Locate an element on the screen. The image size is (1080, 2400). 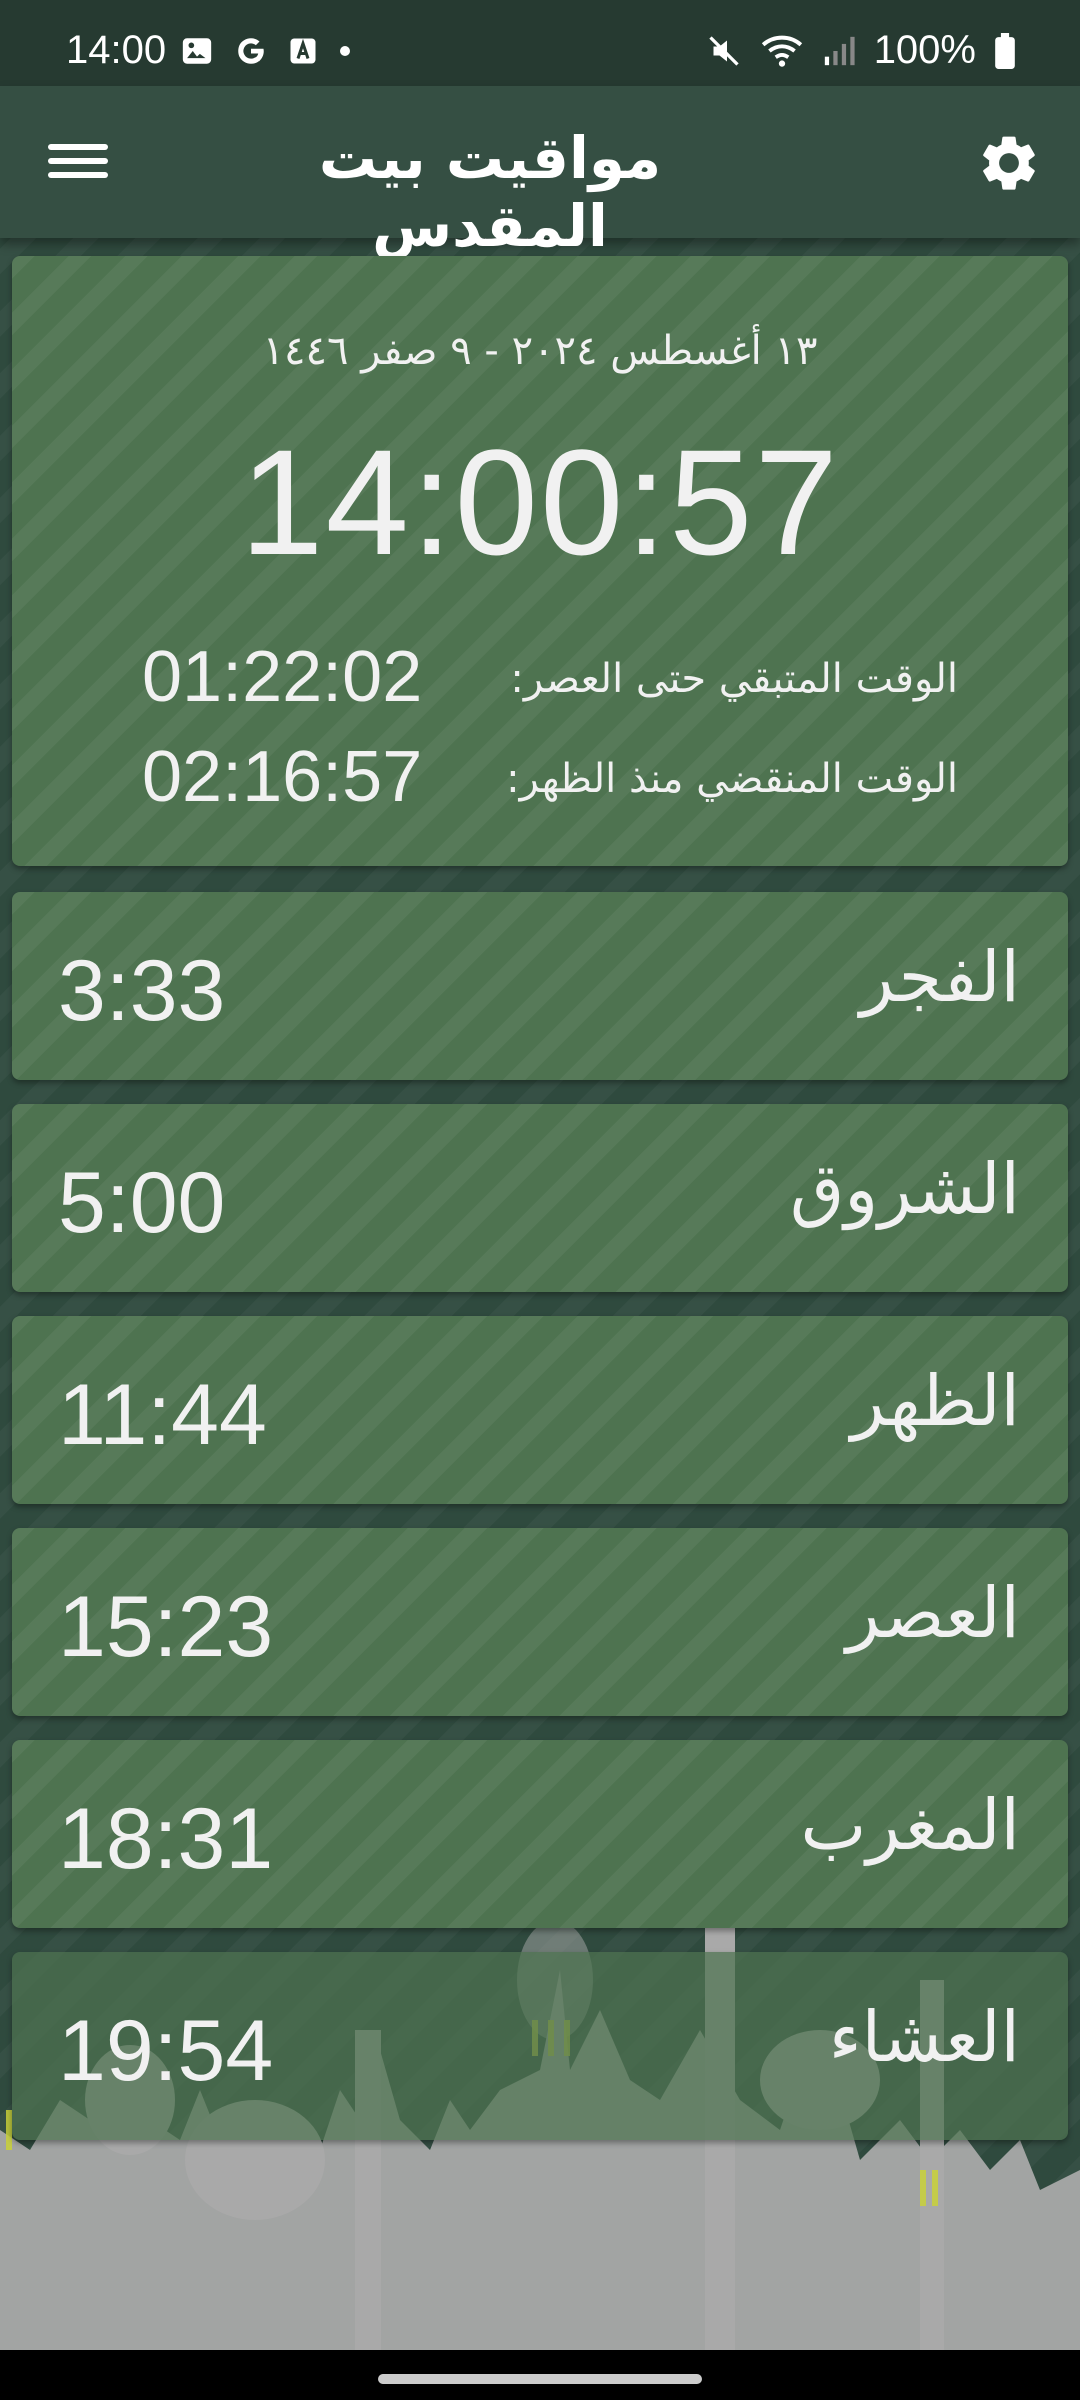
gear-icon is located at coordinates (1009, 163).